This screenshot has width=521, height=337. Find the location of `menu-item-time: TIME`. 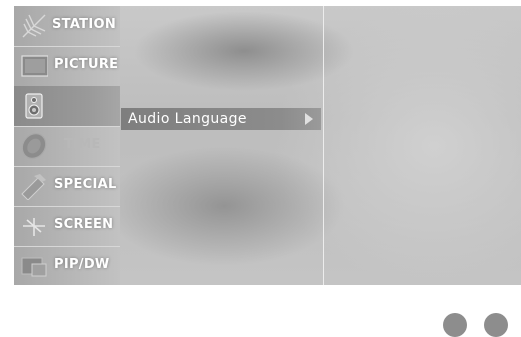

menu-item-time: TIME is located at coordinates (67, 146).